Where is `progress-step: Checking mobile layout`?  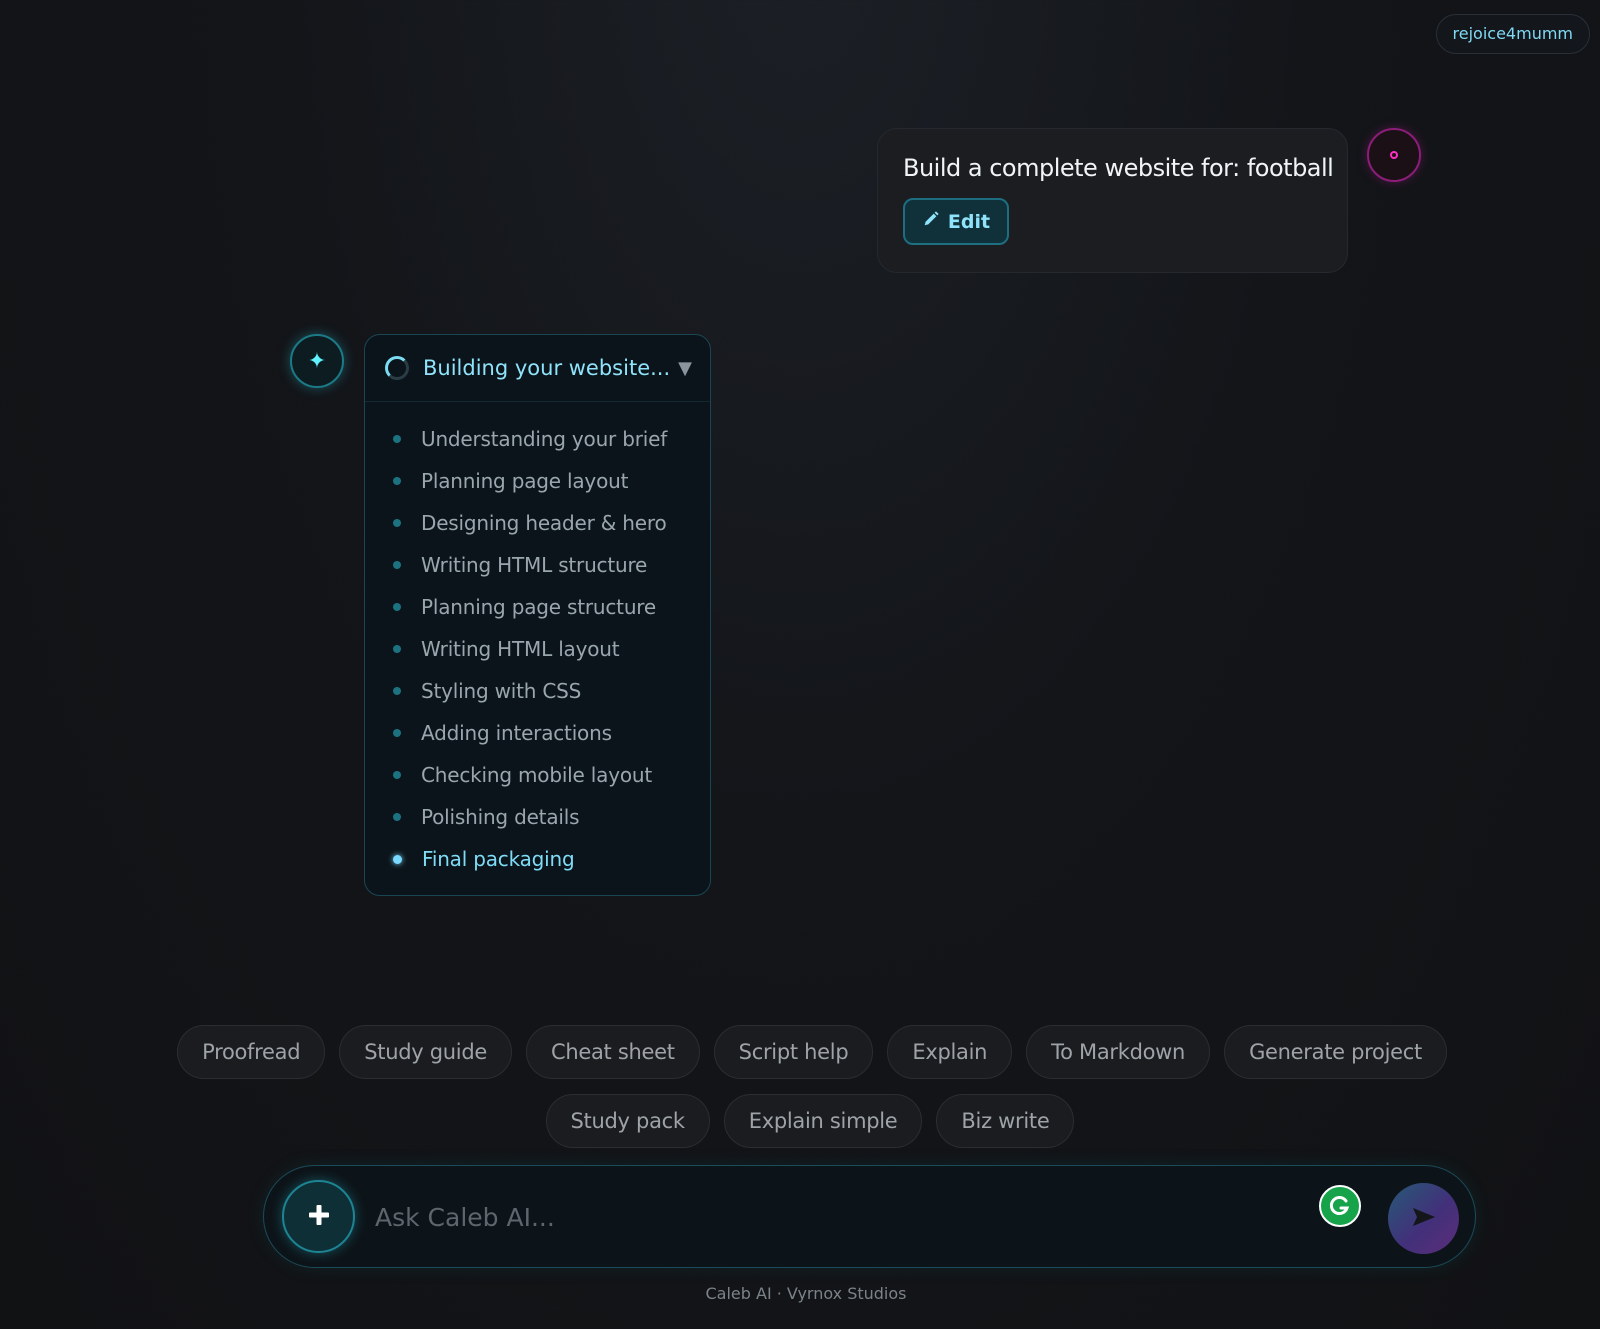
progress-step: Checking mobile layout is located at coordinates (551, 775).